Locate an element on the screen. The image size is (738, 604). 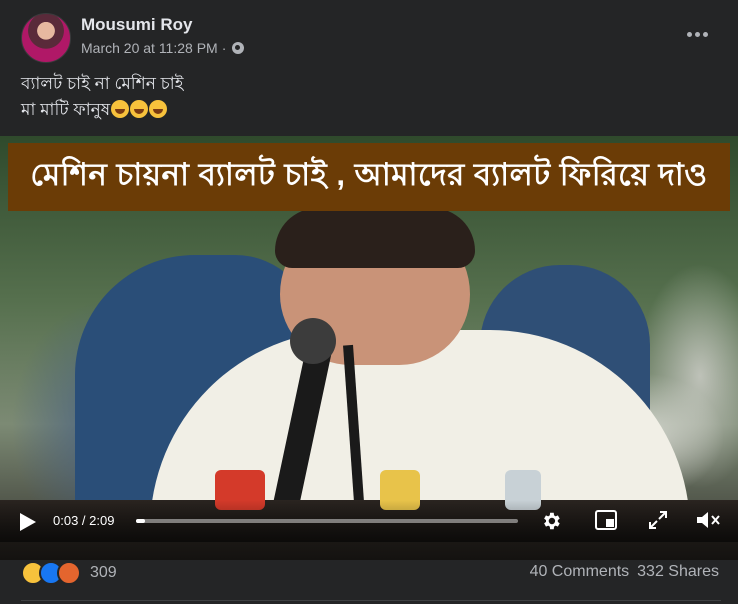
expand-icon is located at coordinates (658, 520).